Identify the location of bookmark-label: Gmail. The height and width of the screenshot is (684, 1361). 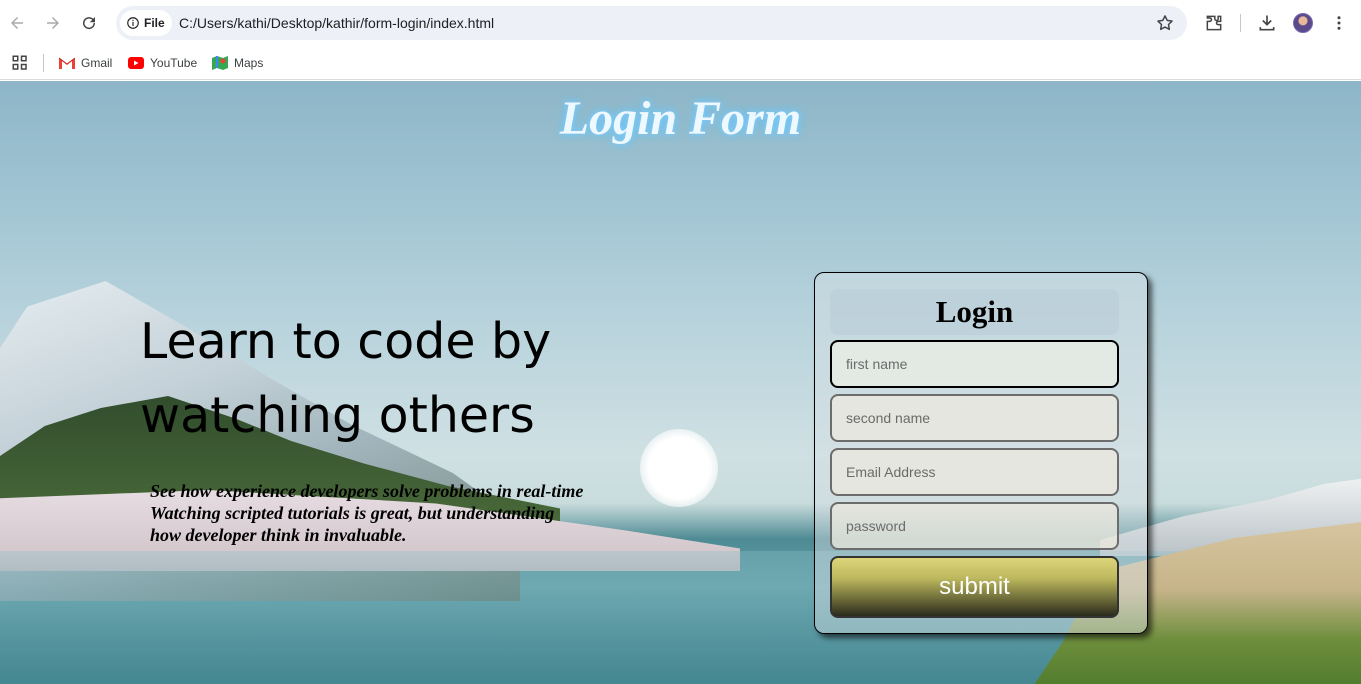
(97, 63).